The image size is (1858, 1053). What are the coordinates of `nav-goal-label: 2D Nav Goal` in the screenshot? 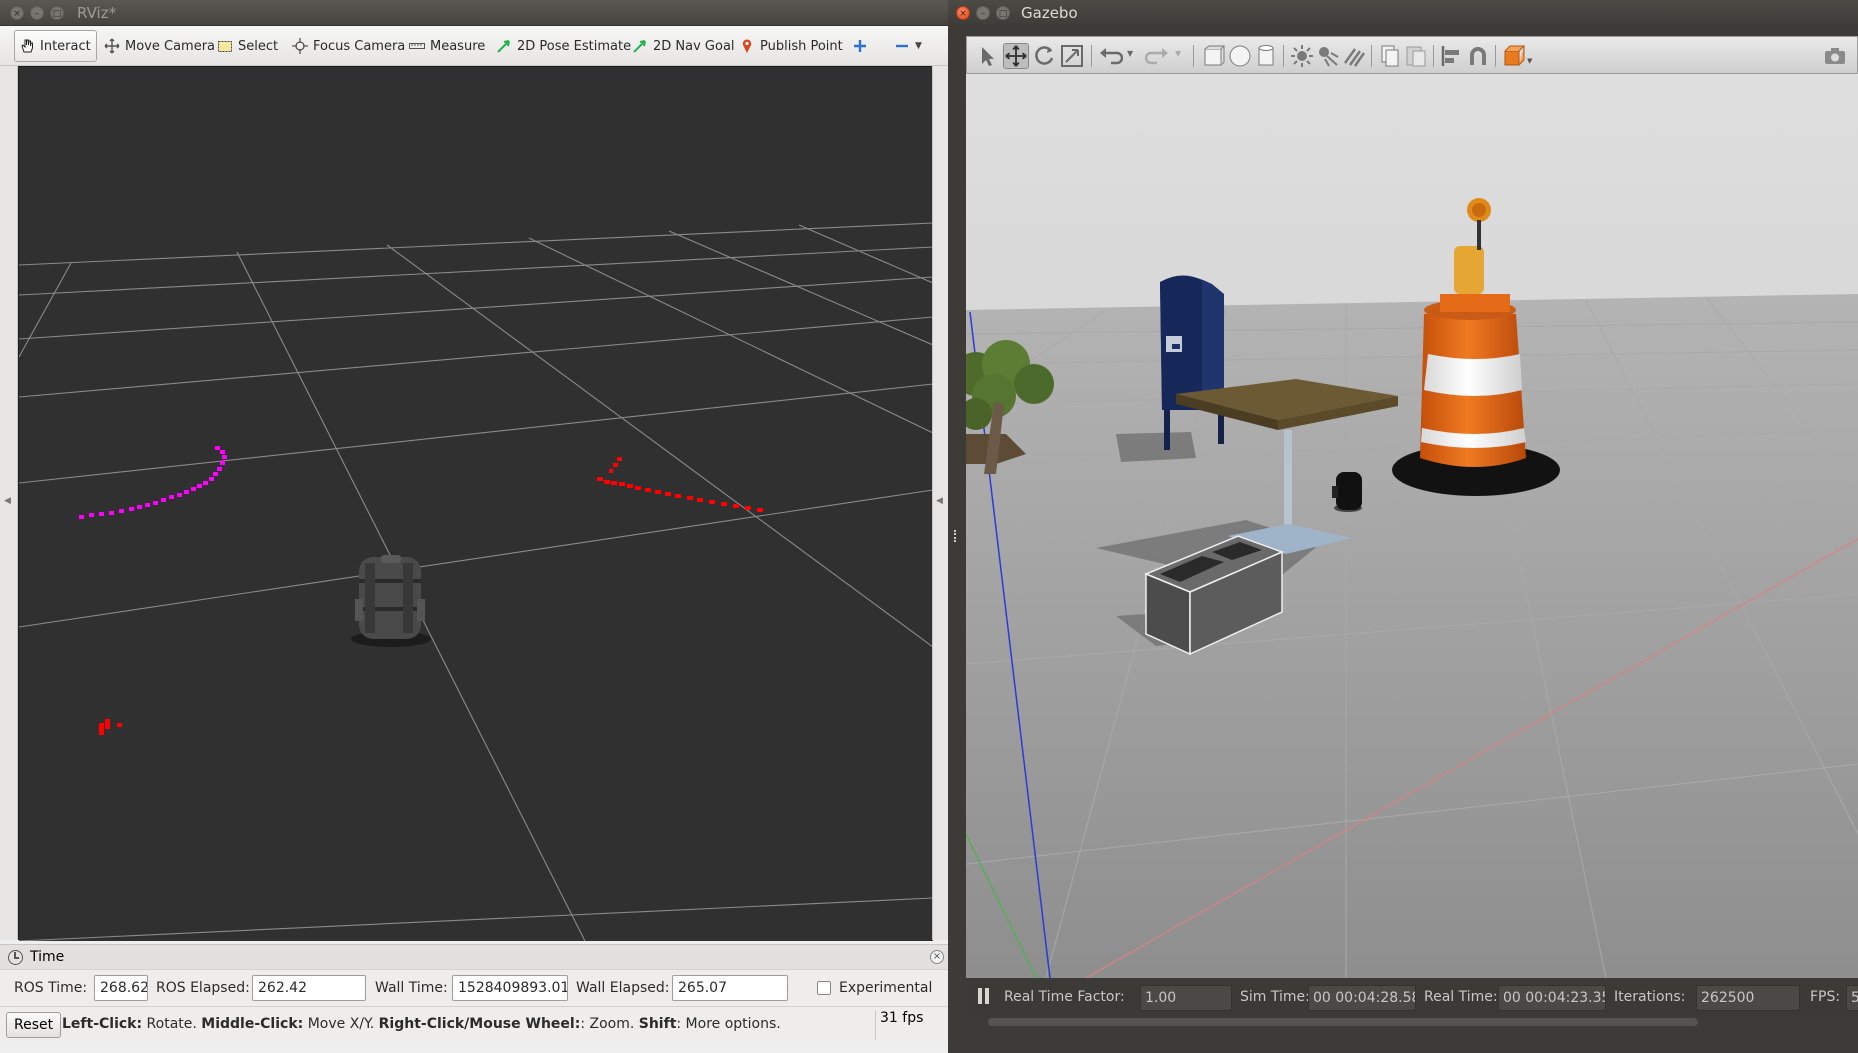 It's located at (694, 46).